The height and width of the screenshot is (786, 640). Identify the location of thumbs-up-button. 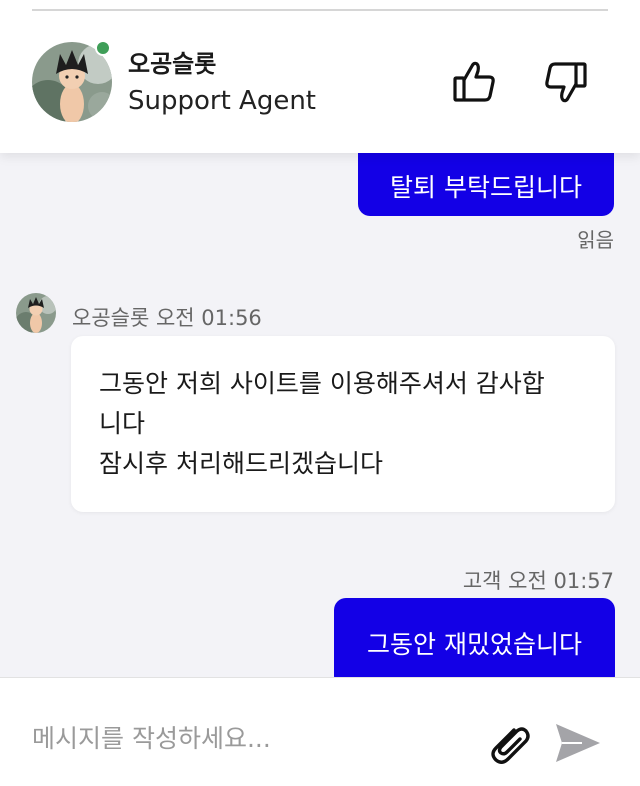
(474, 82).